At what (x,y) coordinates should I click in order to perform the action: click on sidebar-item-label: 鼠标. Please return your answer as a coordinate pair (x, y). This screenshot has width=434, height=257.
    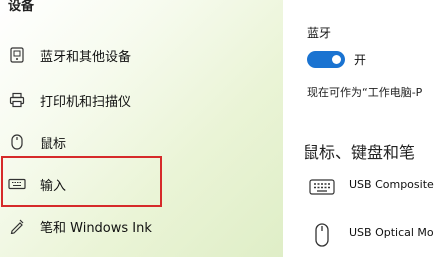
    Looking at the image, I should click on (53, 144).